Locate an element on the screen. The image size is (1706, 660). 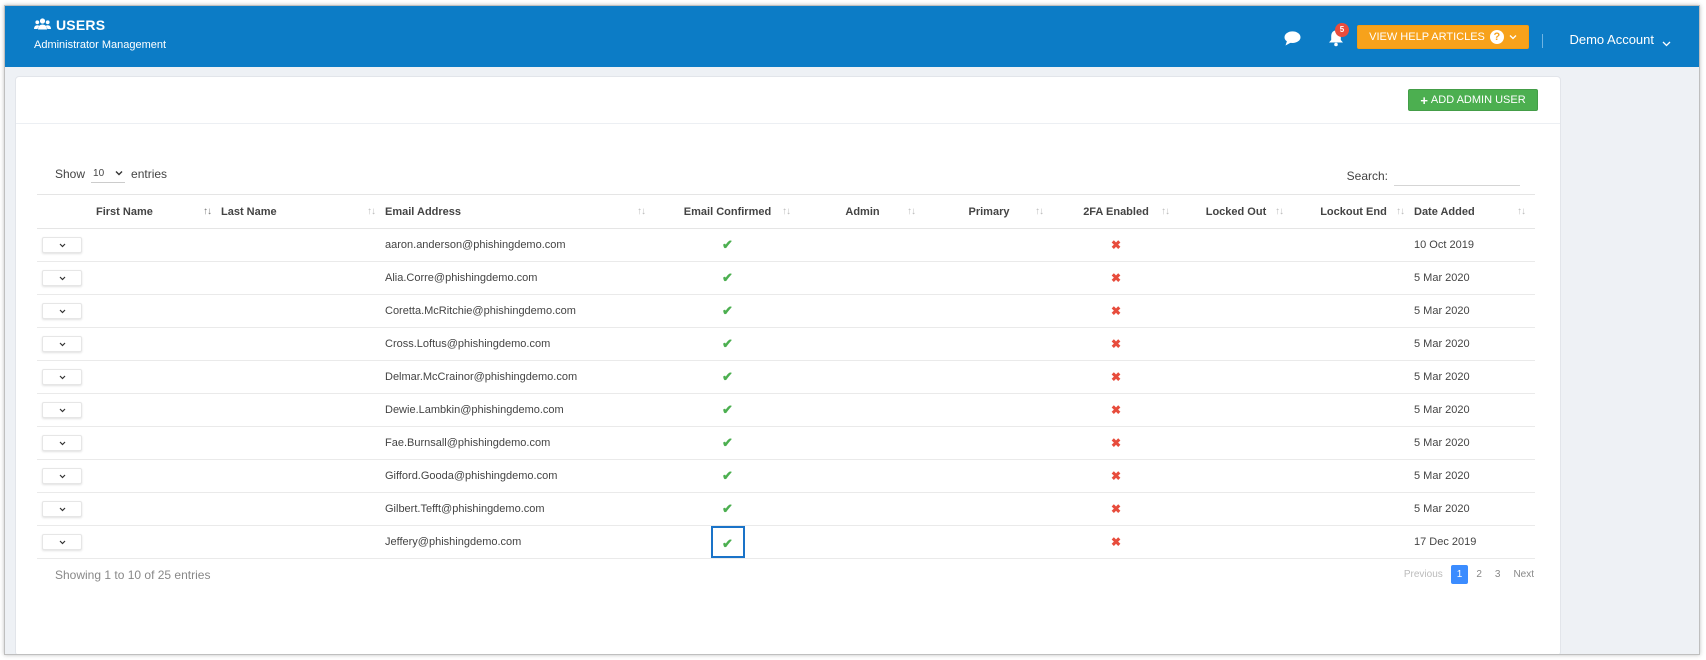
column-header-2fa-enabled: 2FA Enabled ↑↓ is located at coordinates (1116, 211).